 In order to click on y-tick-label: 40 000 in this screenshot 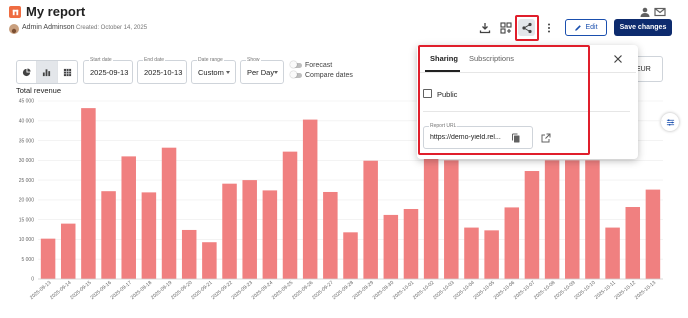, I will do `click(27, 121)`.